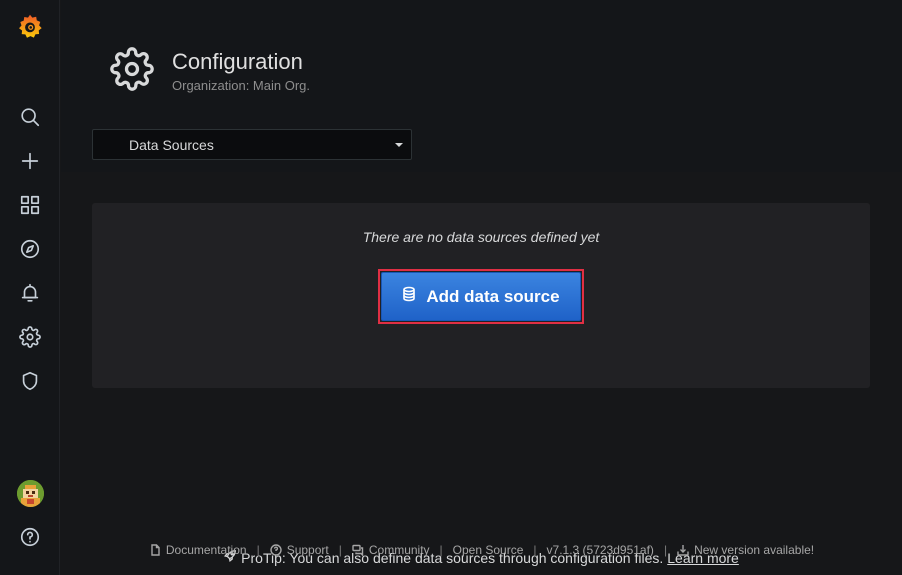 This screenshot has height=575, width=902. What do you see at coordinates (30, 493) in the screenshot?
I see `user-avatar` at bounding box center [30, 493].